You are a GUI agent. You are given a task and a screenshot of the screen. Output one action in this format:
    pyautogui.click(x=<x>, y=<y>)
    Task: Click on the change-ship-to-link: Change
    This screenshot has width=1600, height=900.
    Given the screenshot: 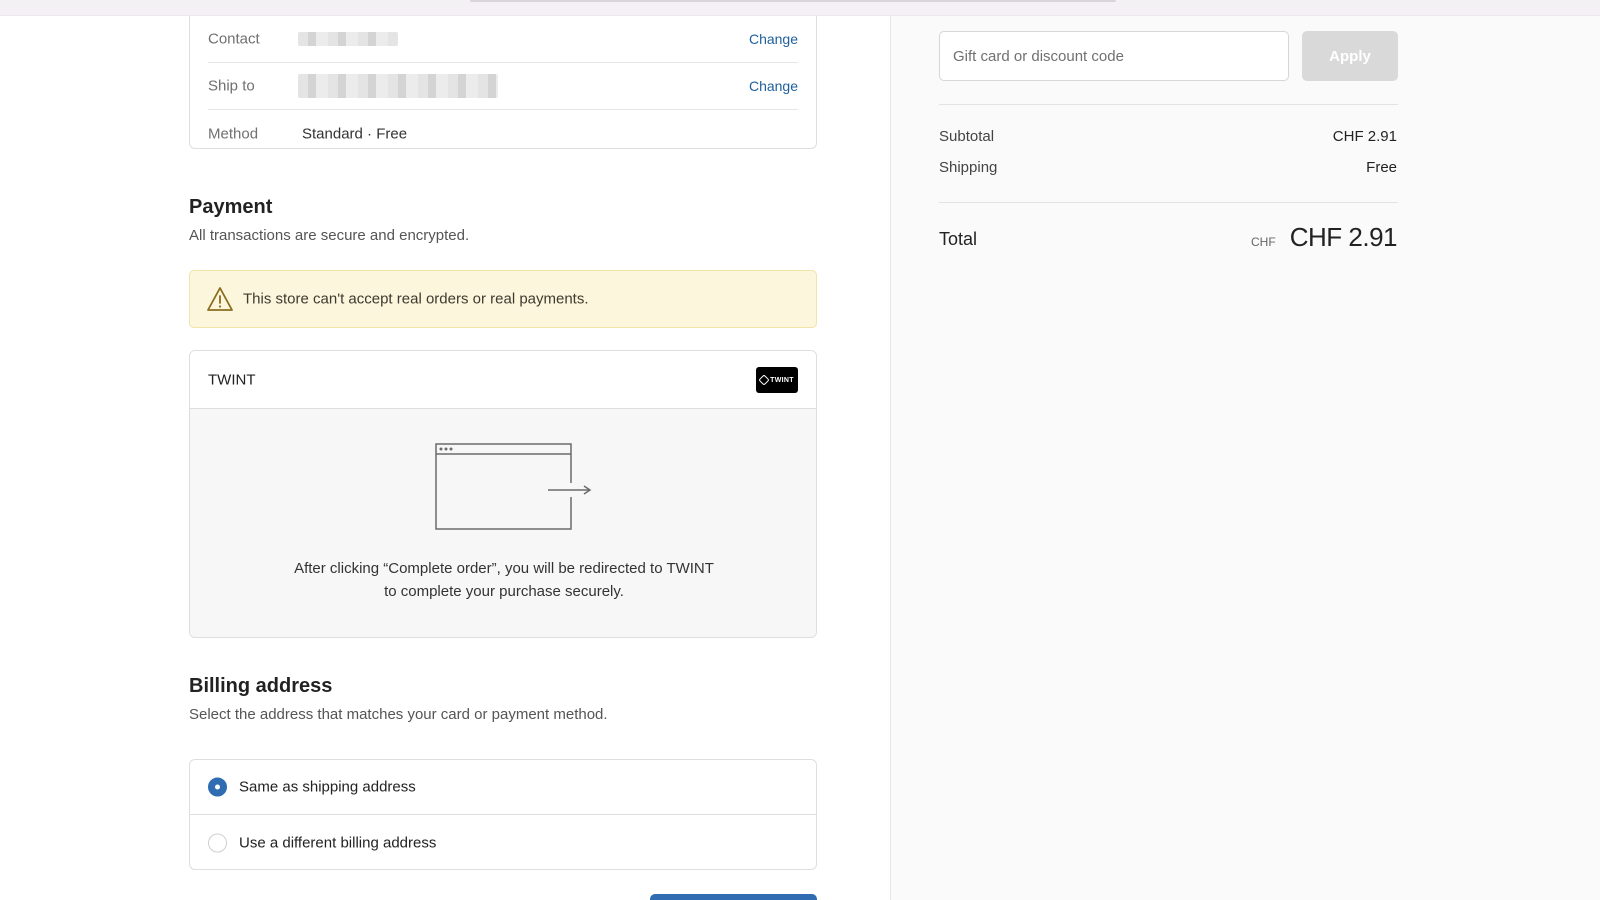 What is the action you would take?
    pyautogui.click(x=773, y=86)
    